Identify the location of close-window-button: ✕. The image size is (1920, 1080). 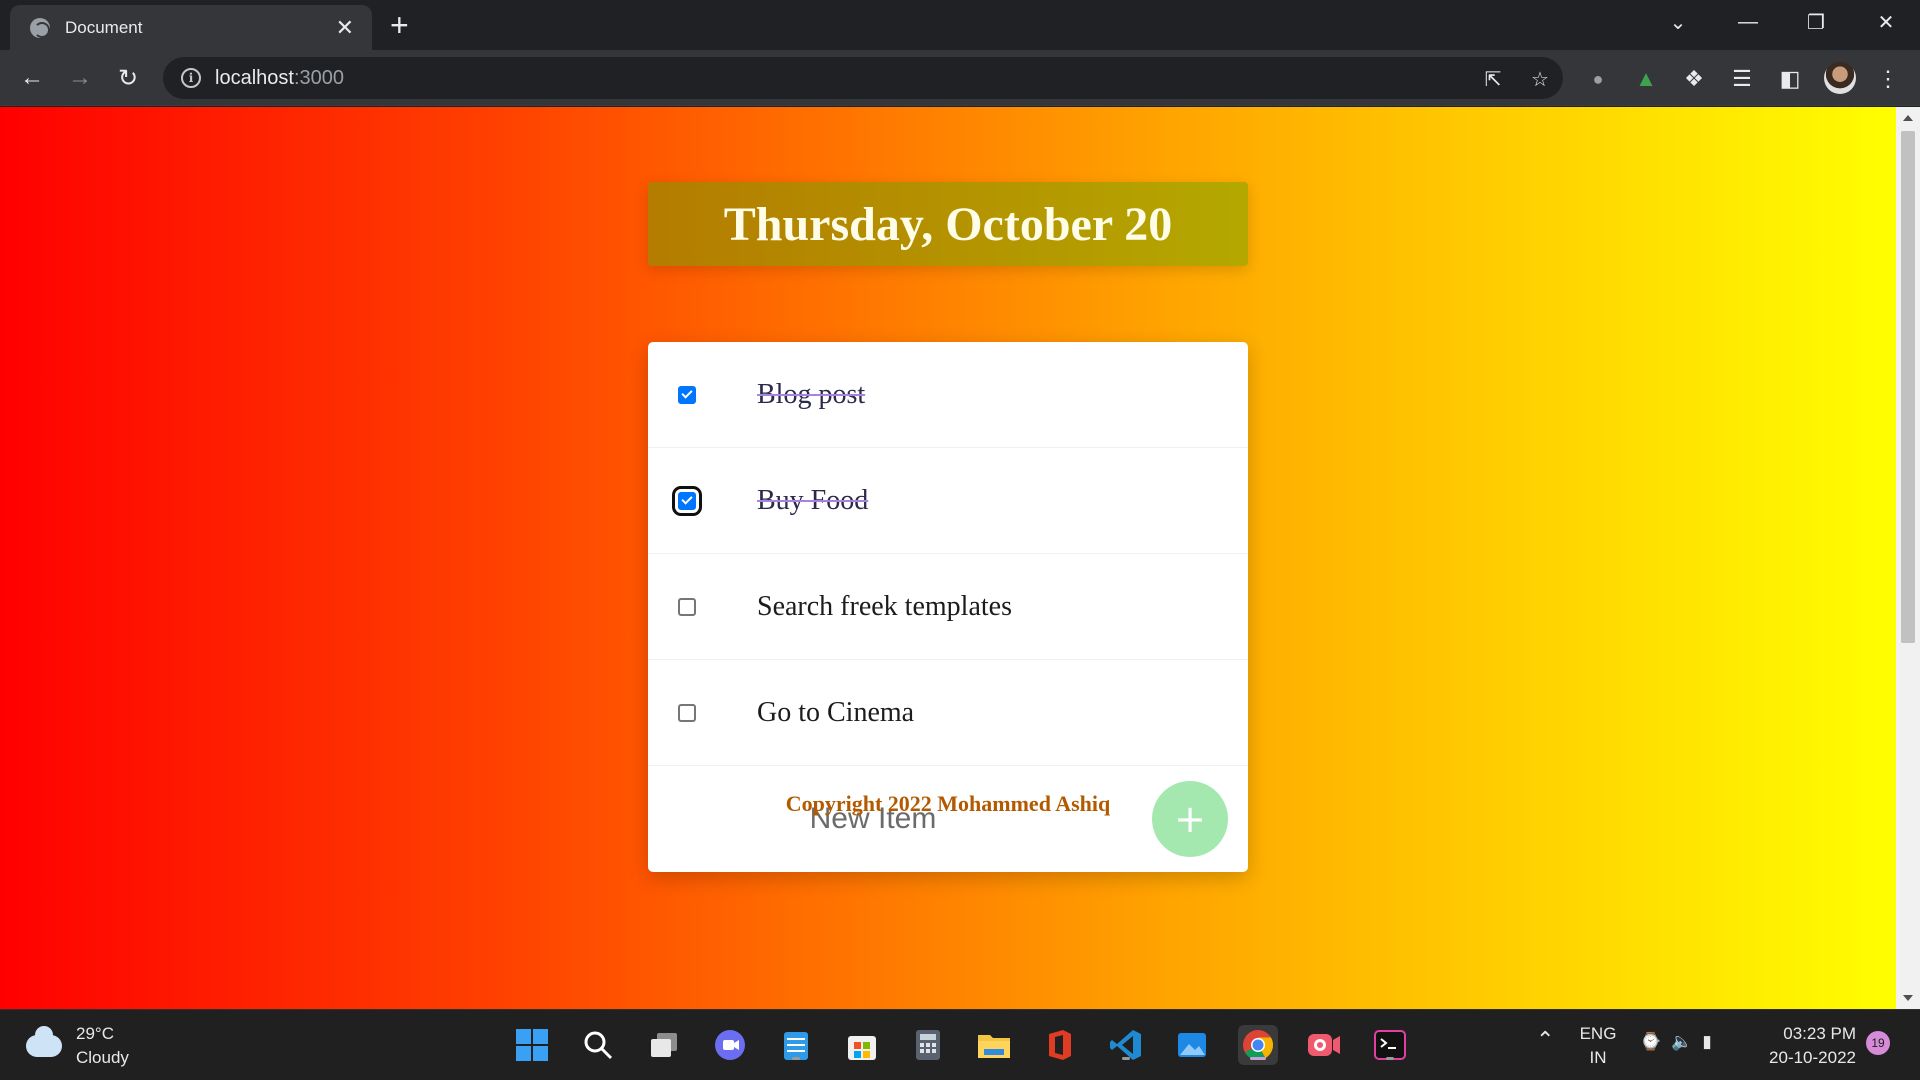
(1886, 22).